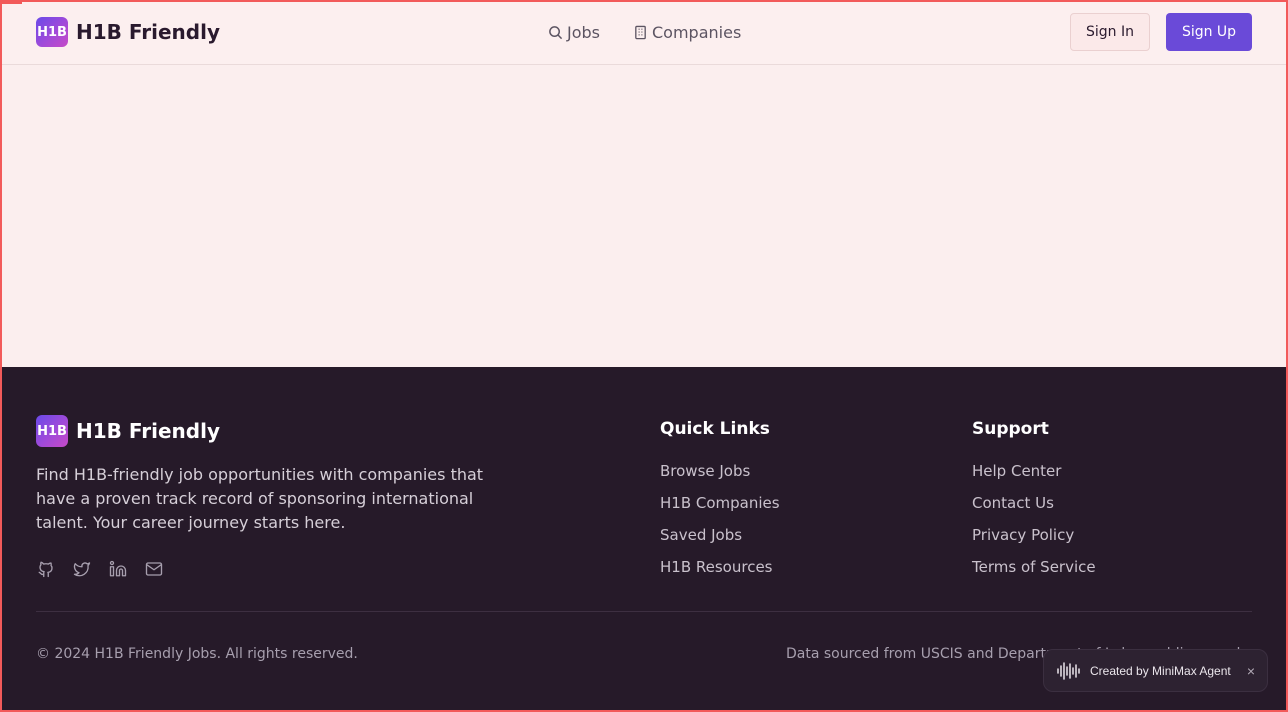  I want to click on badge-label: Created by MiniMax Agent, so click(1160, 670).